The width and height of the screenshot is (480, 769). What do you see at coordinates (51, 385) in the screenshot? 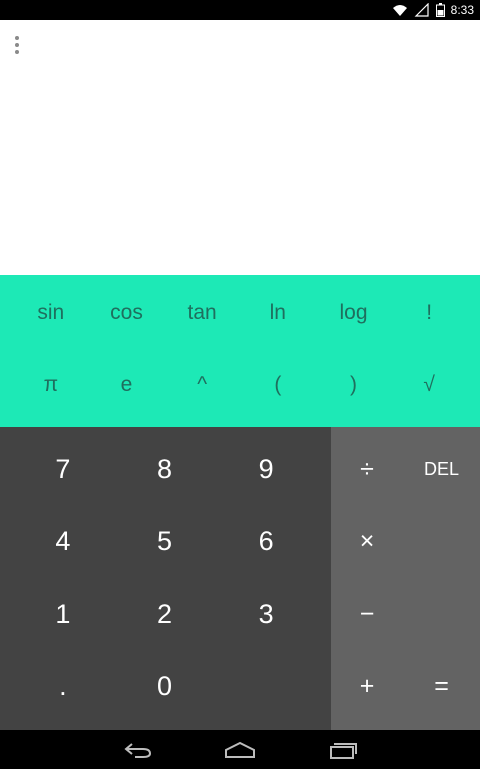
I see `pi-button: π` at bounding box center [51, 385].